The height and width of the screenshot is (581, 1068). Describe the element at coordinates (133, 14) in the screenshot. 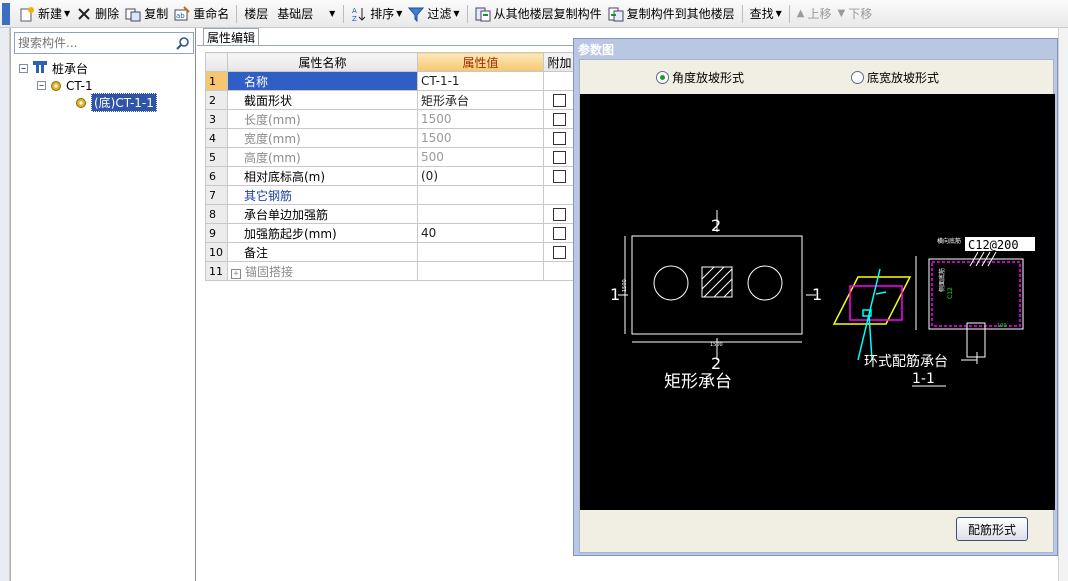

I see `copy-icon` at that location.